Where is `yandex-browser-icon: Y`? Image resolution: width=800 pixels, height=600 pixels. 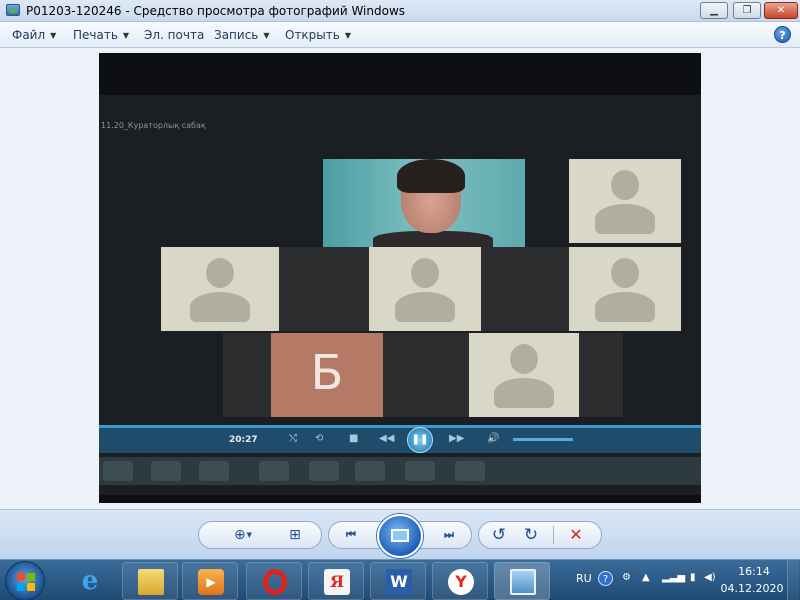
yandex-browser-icon: Y is located at coordinates (461, 582).